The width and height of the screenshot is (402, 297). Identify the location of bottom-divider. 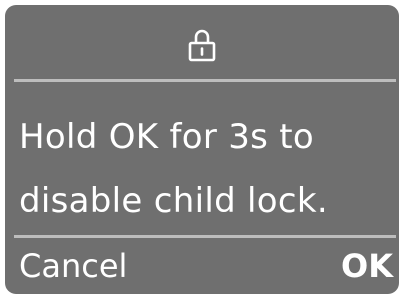
(205, 236).